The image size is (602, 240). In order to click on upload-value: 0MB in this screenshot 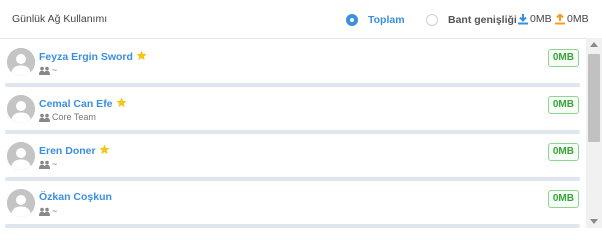, I will do `click(578, 19)`.